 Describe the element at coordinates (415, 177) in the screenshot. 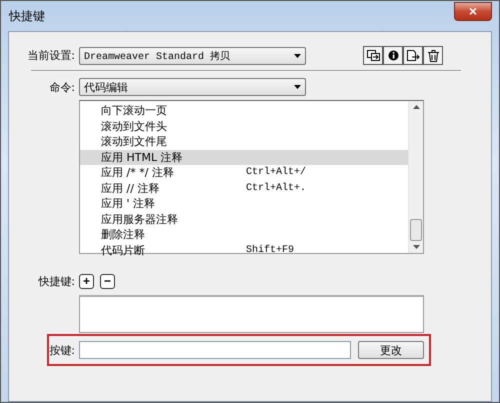

I see `scrollbar` at that location.